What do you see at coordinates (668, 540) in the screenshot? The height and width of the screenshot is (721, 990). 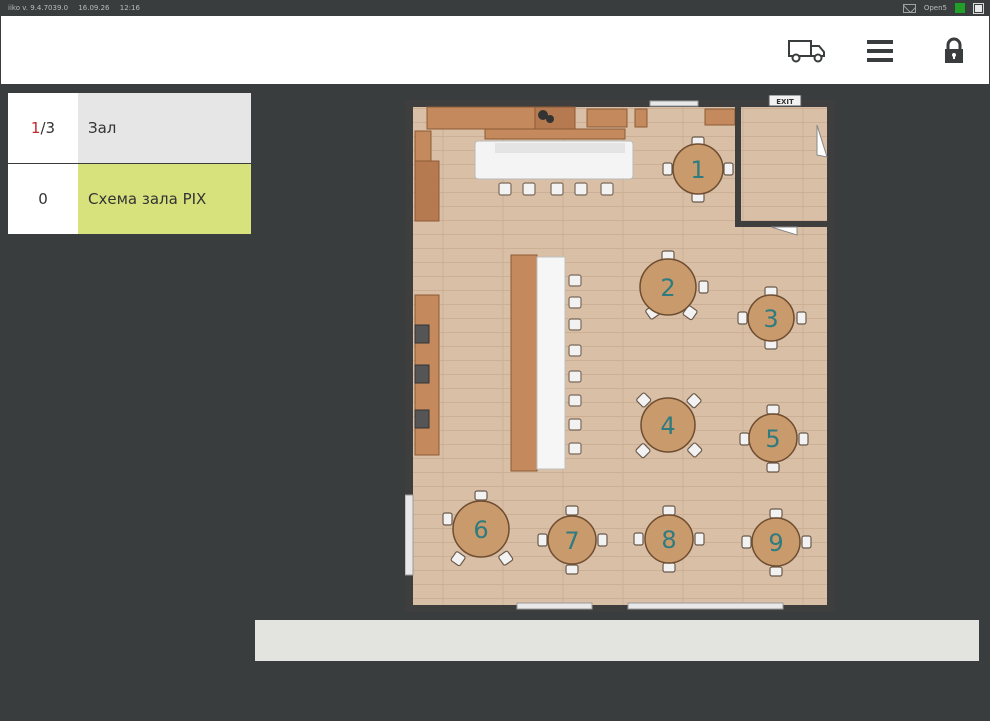 I see `table-number: 8` at bounding box center [668, 540].